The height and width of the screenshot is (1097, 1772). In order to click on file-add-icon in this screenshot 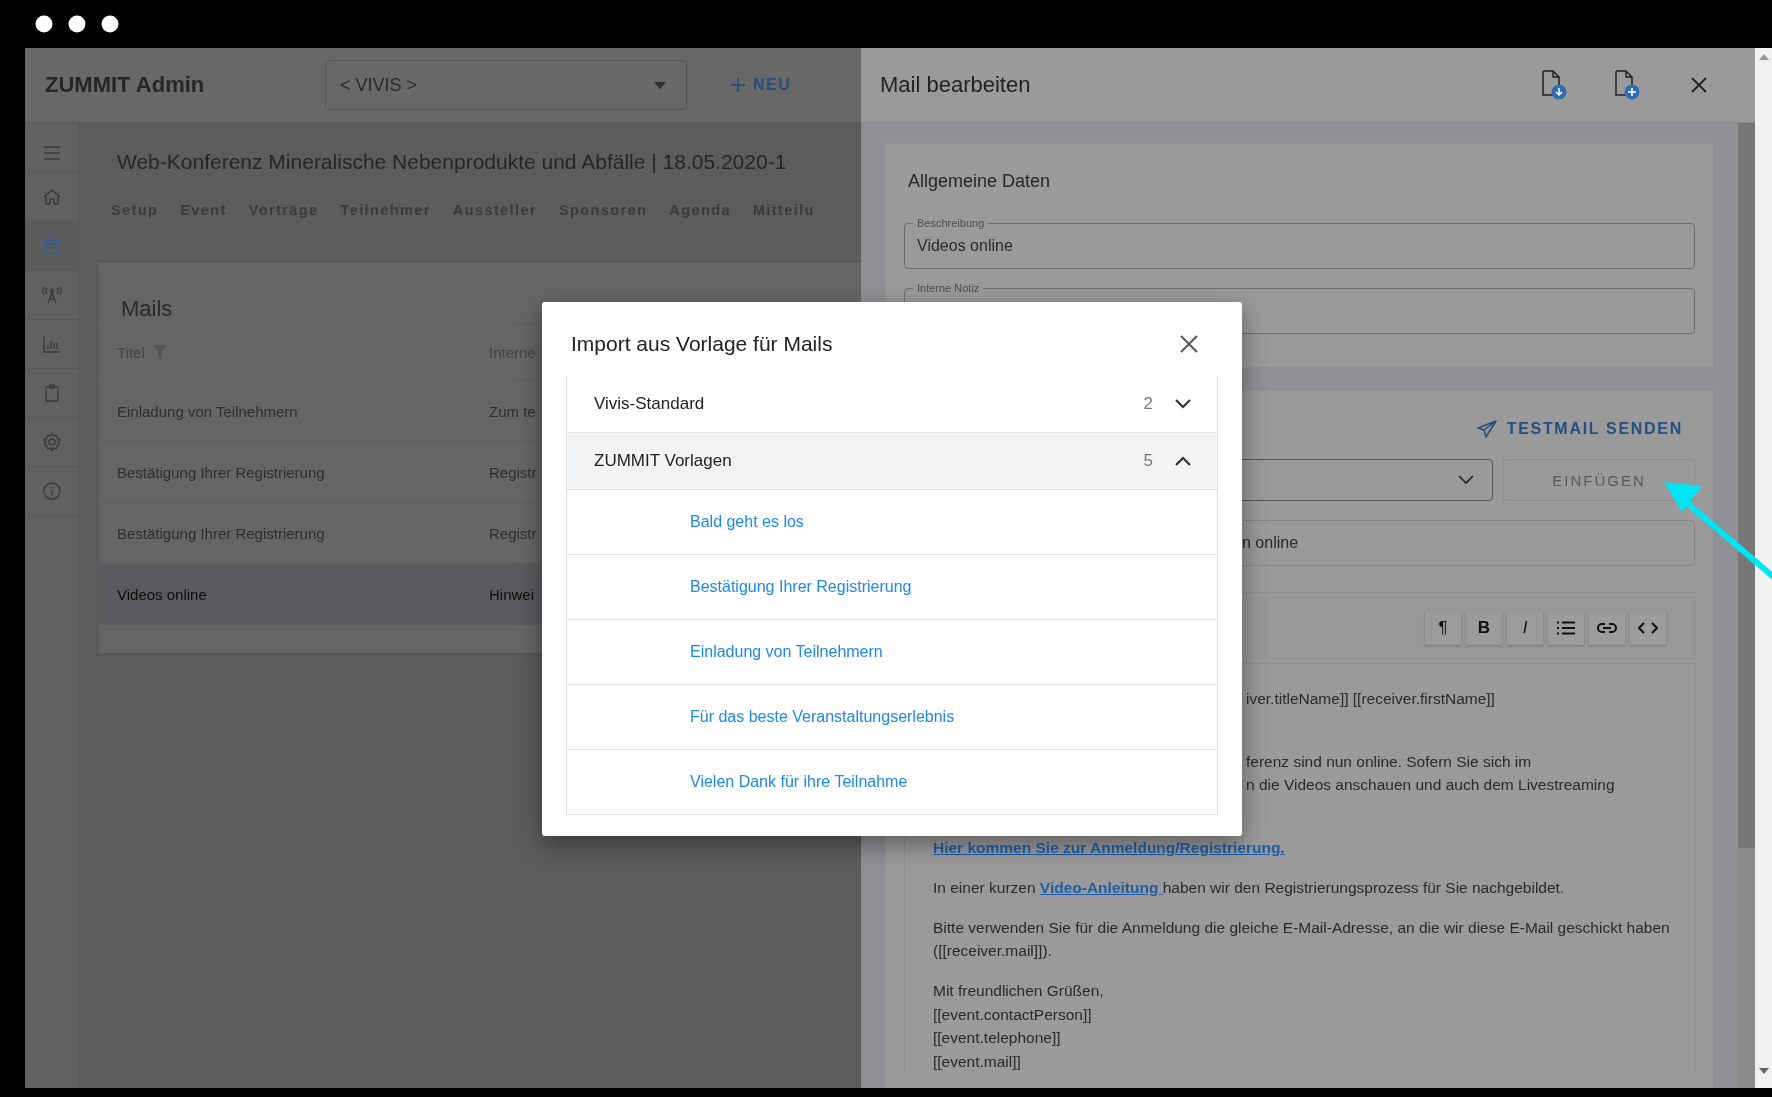, I will do `click(1627, 85)`.